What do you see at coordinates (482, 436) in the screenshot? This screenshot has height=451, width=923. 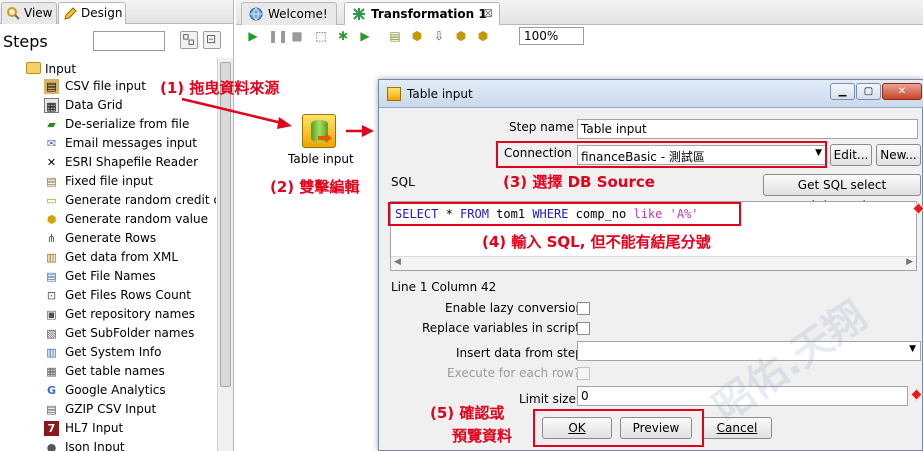 I see `annotation-5-line2: 預覽資料` at bounding box center [482, 436].